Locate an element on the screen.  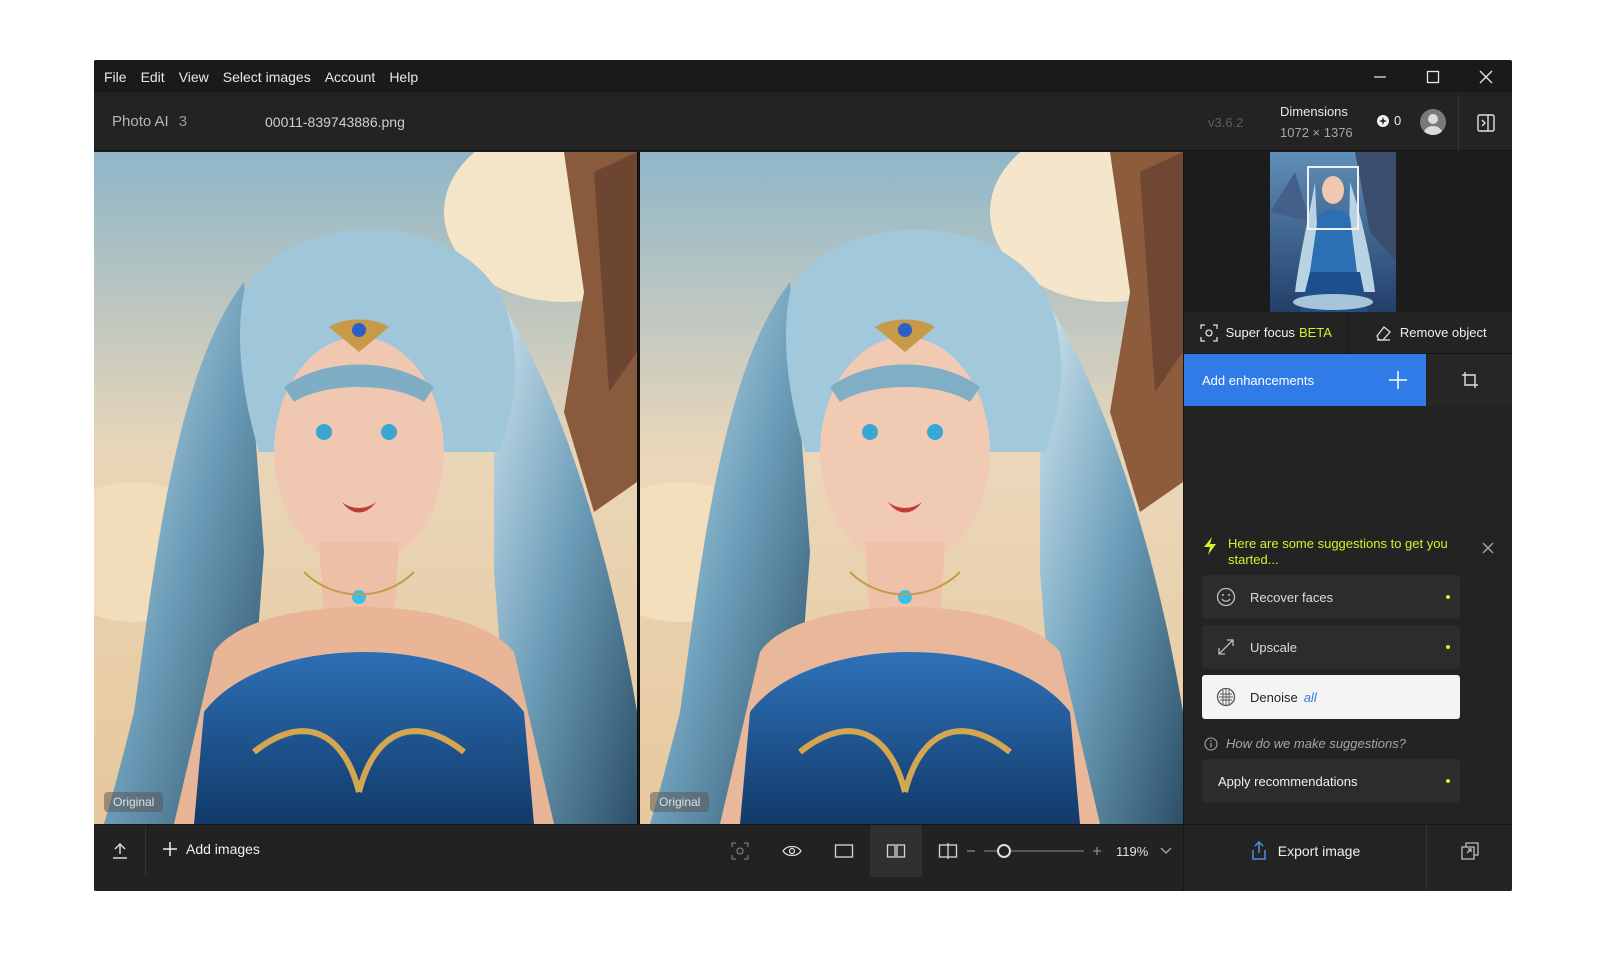
upload-button is located at coordinates (120, 851).